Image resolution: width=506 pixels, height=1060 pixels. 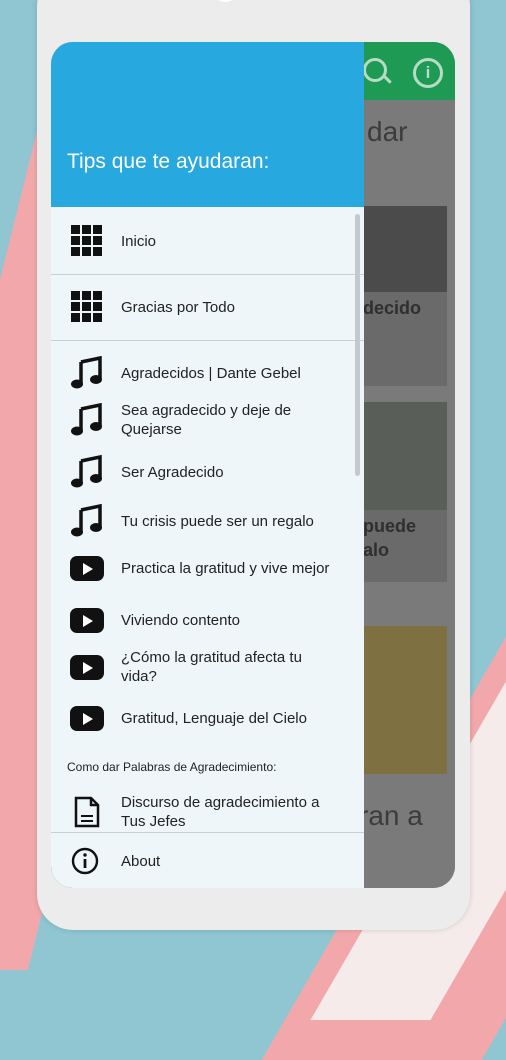 I want to click on menu-item-label: Sea agradecido y deje de Quejarse, so click(x=206, y=420).